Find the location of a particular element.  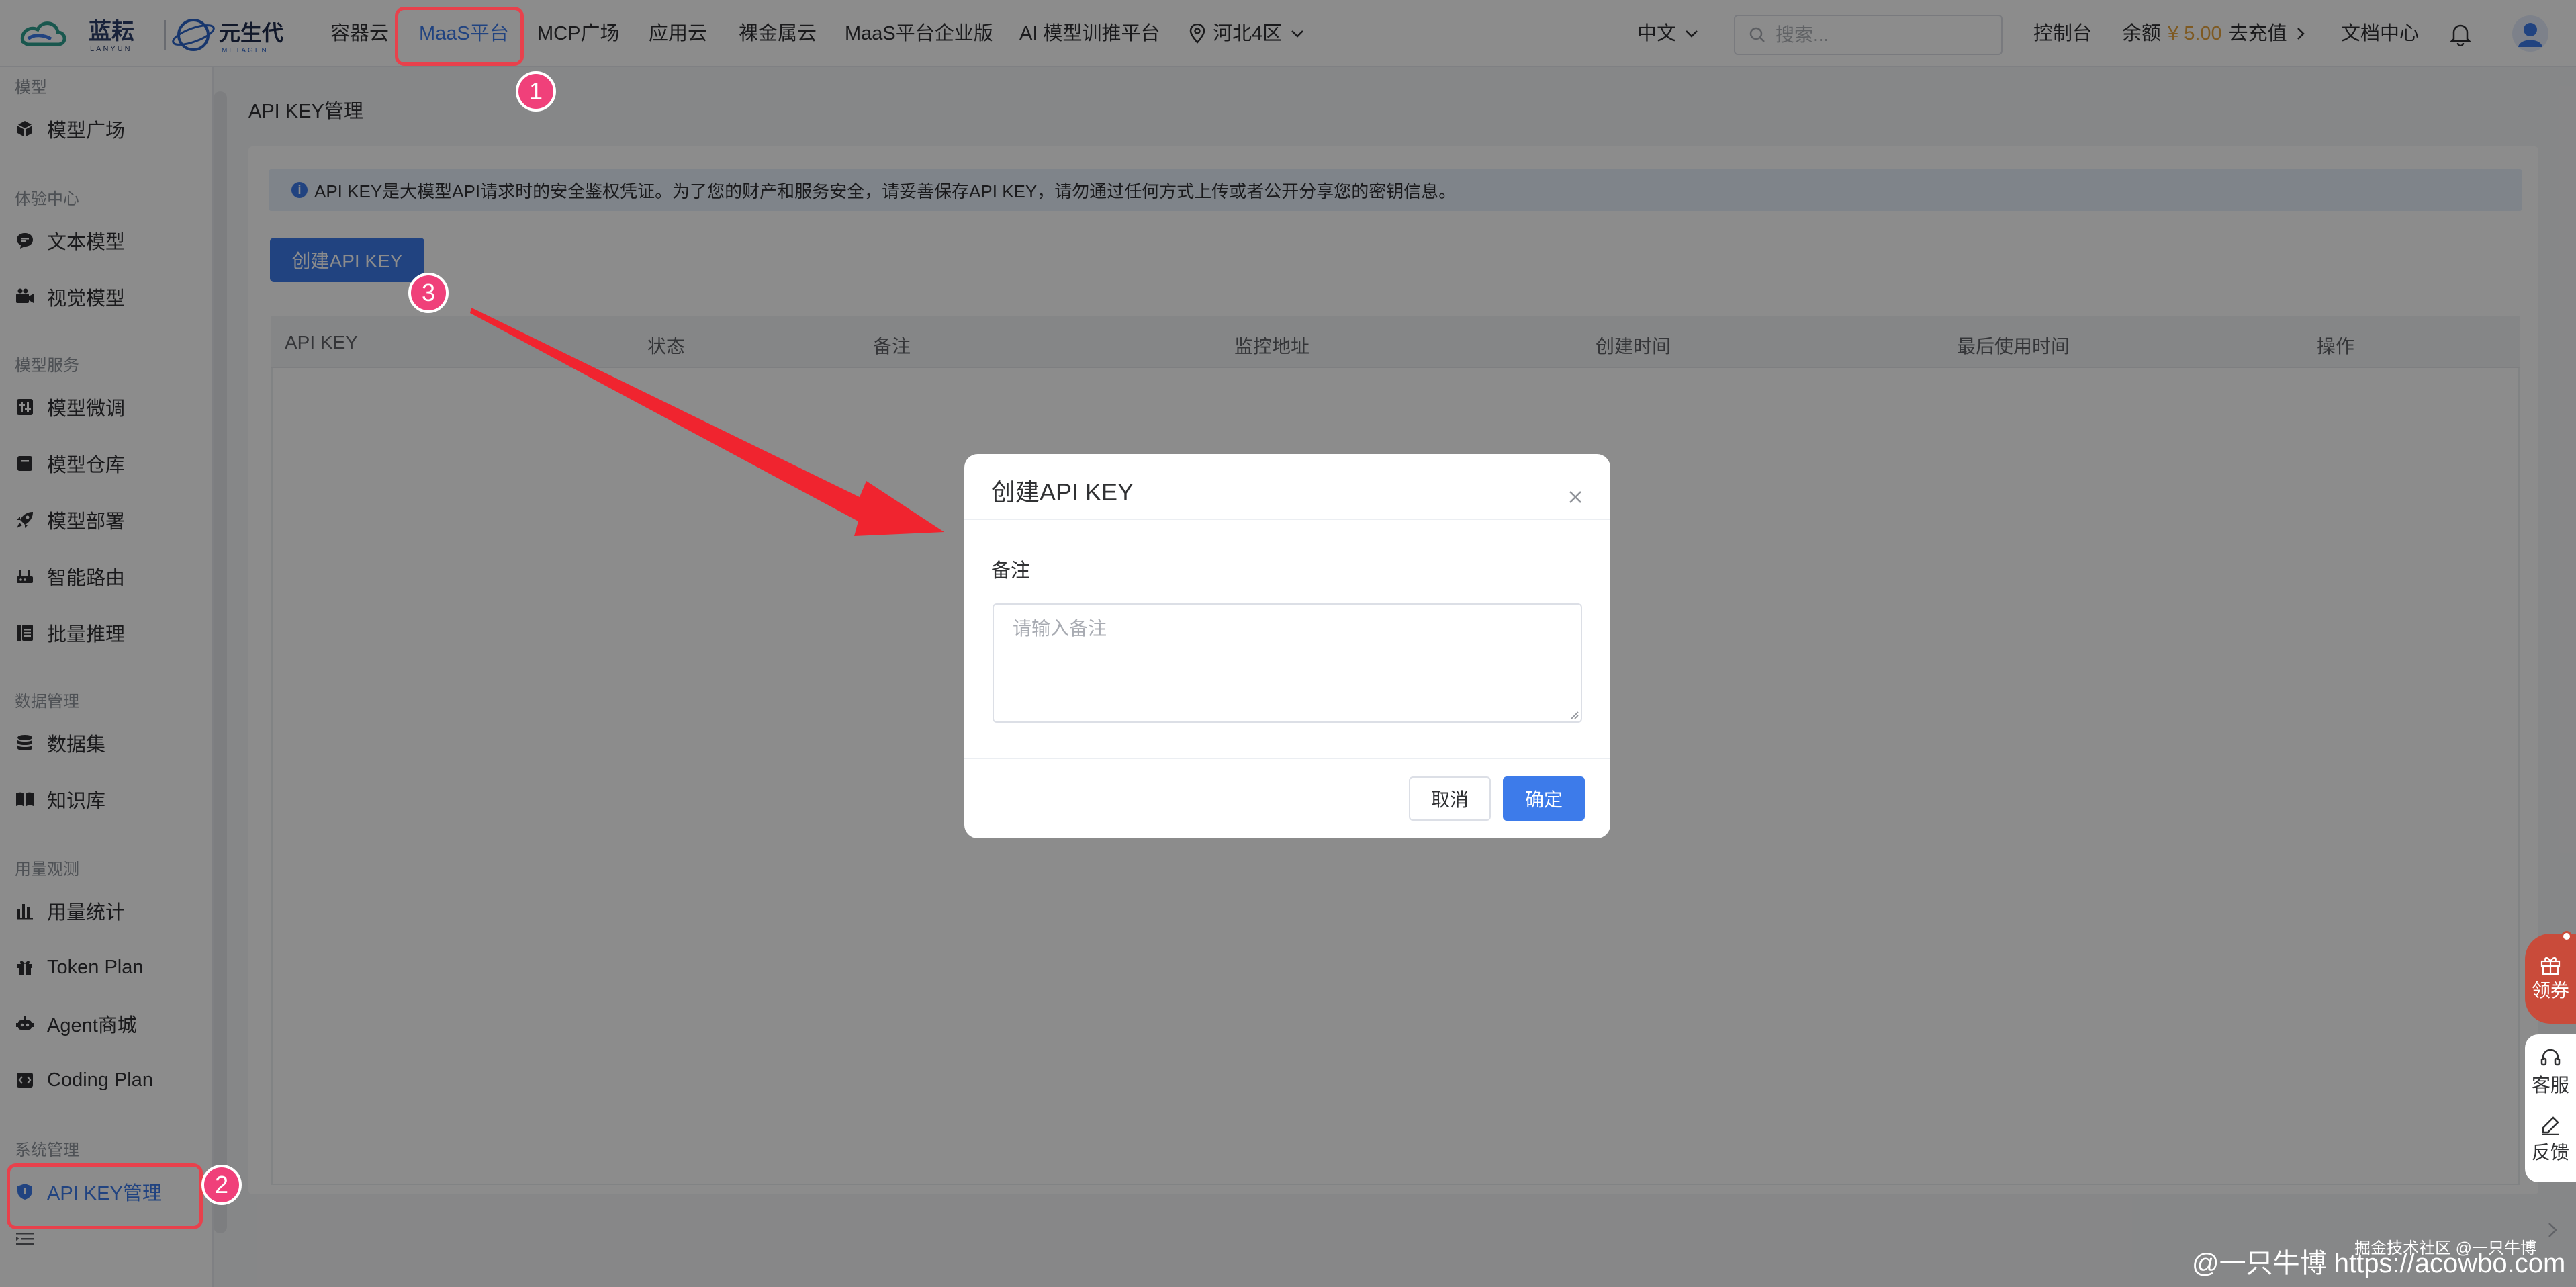

step-badge-3: 3 is located at coordinates (428, 293).